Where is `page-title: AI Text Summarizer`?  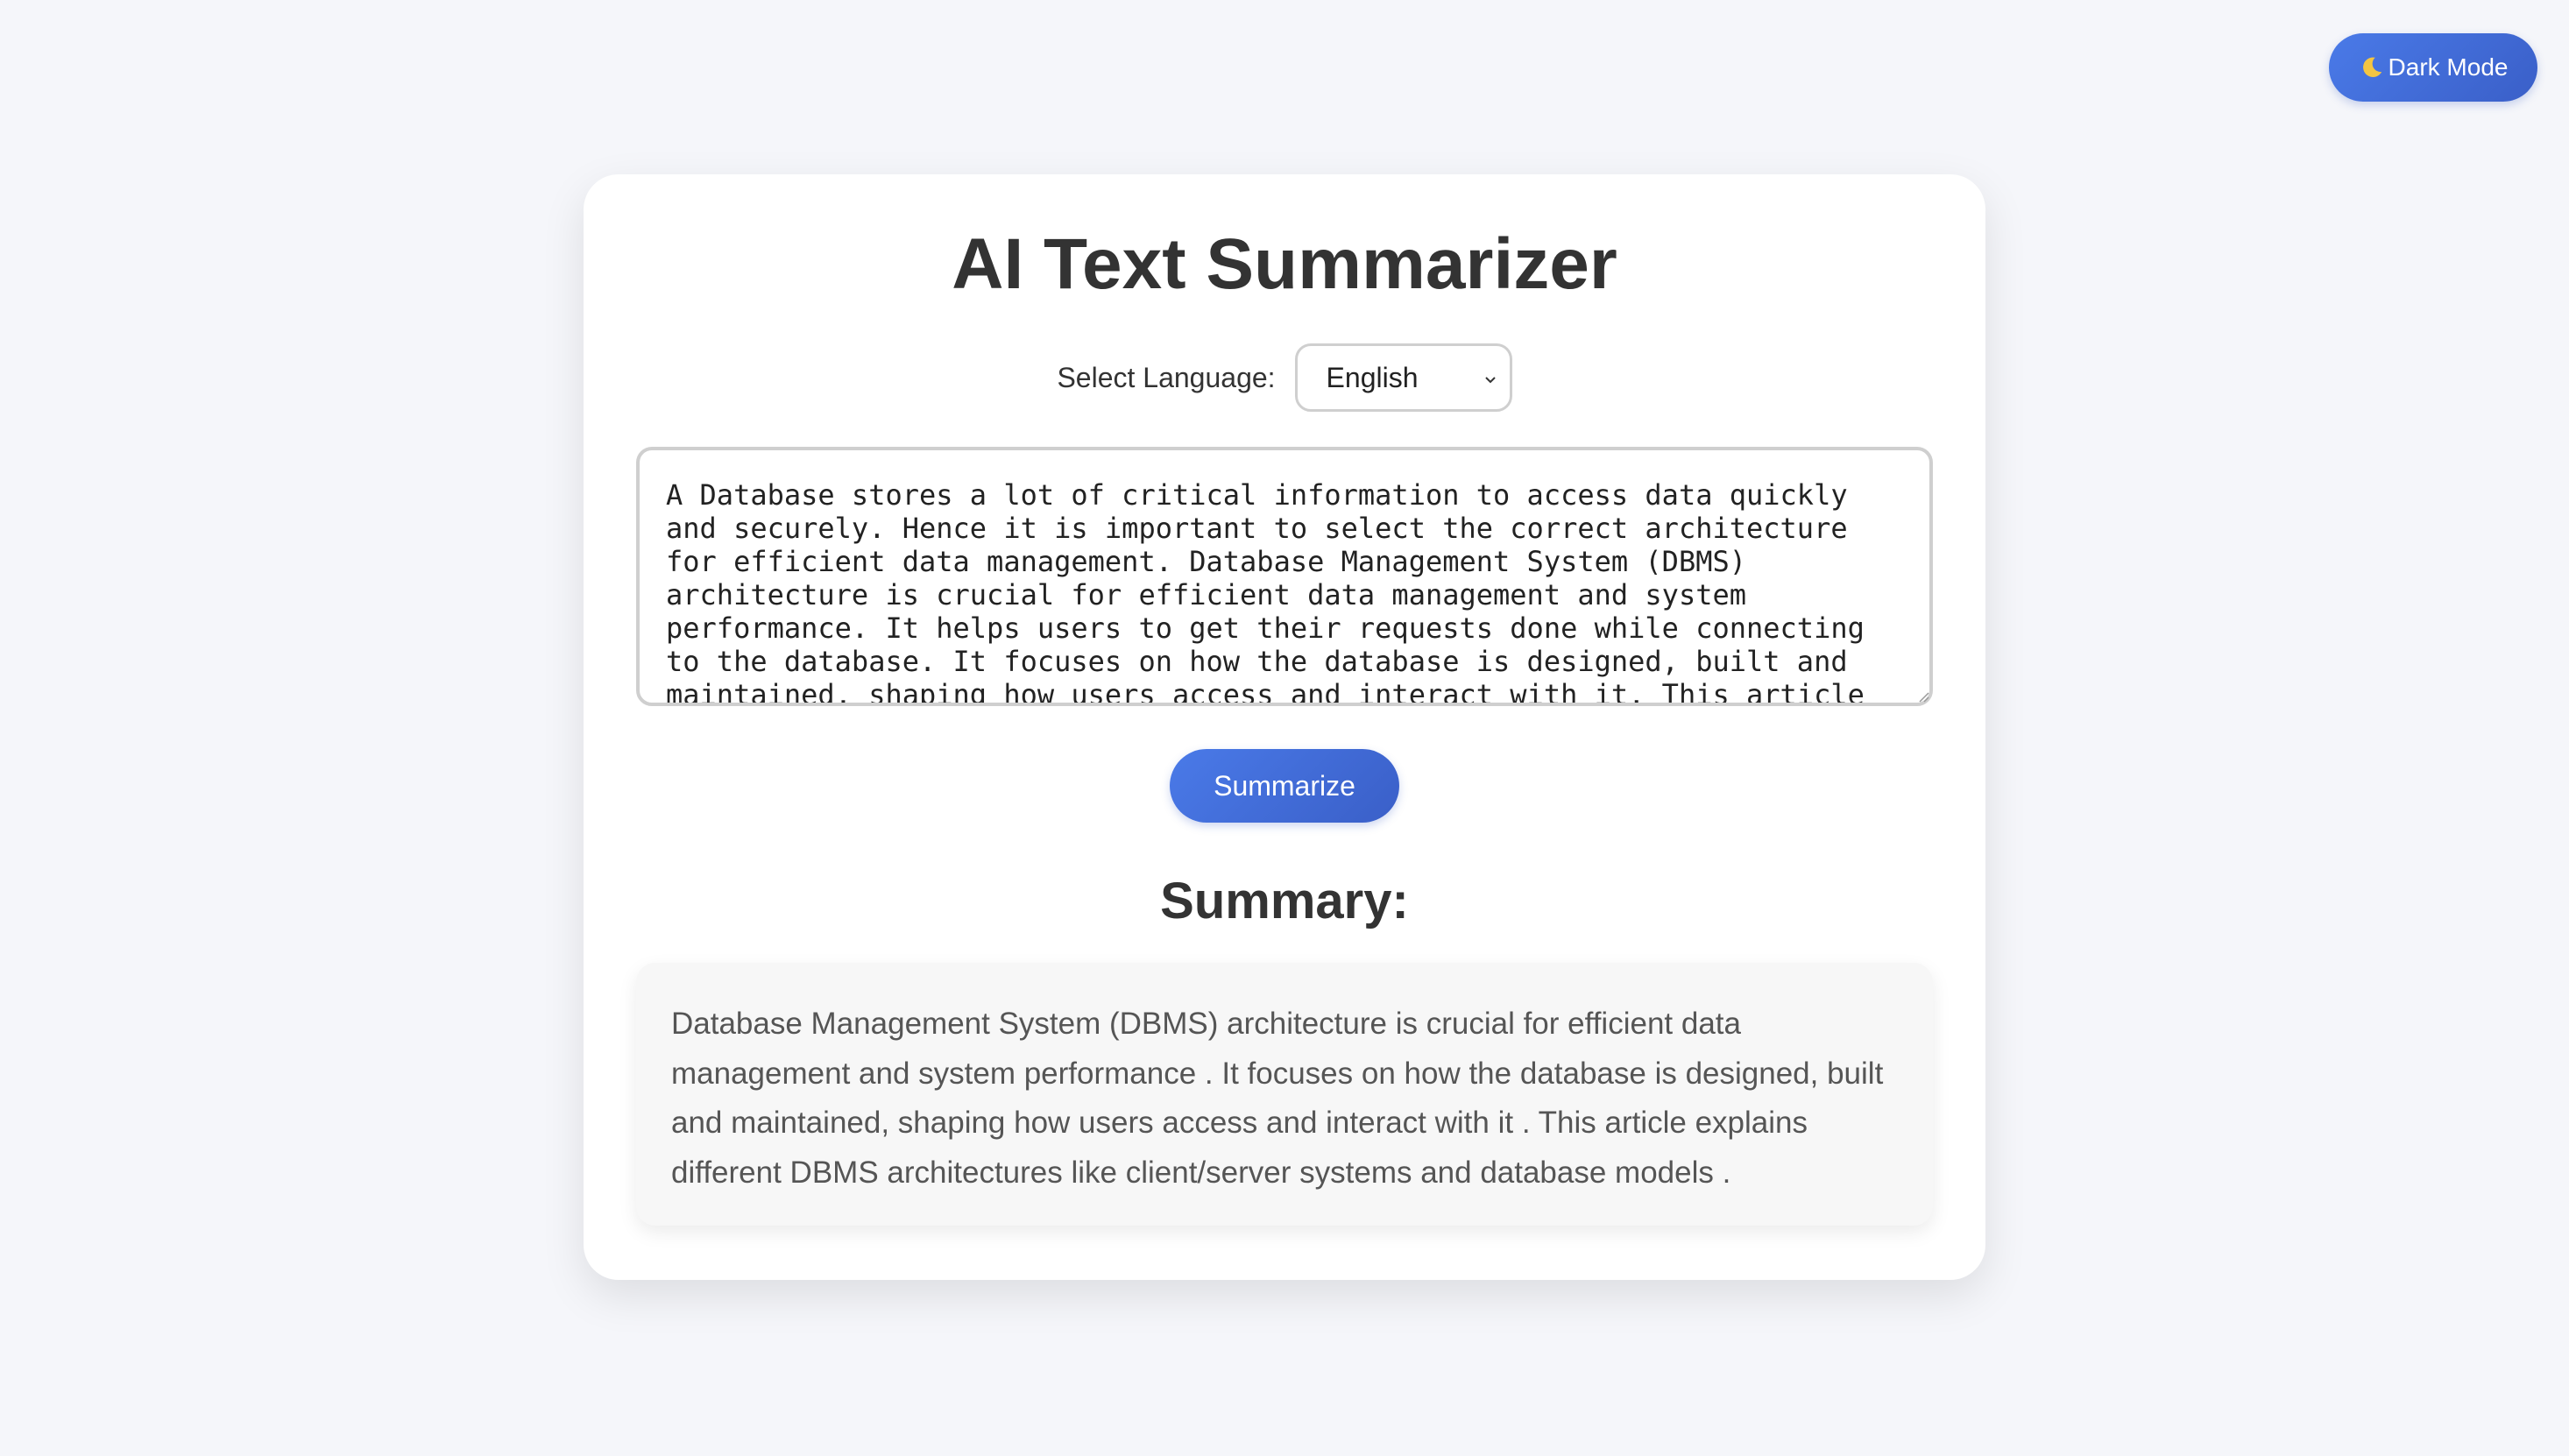 page-title: AI Text Summarizer is located at coordinates (1284, 264).